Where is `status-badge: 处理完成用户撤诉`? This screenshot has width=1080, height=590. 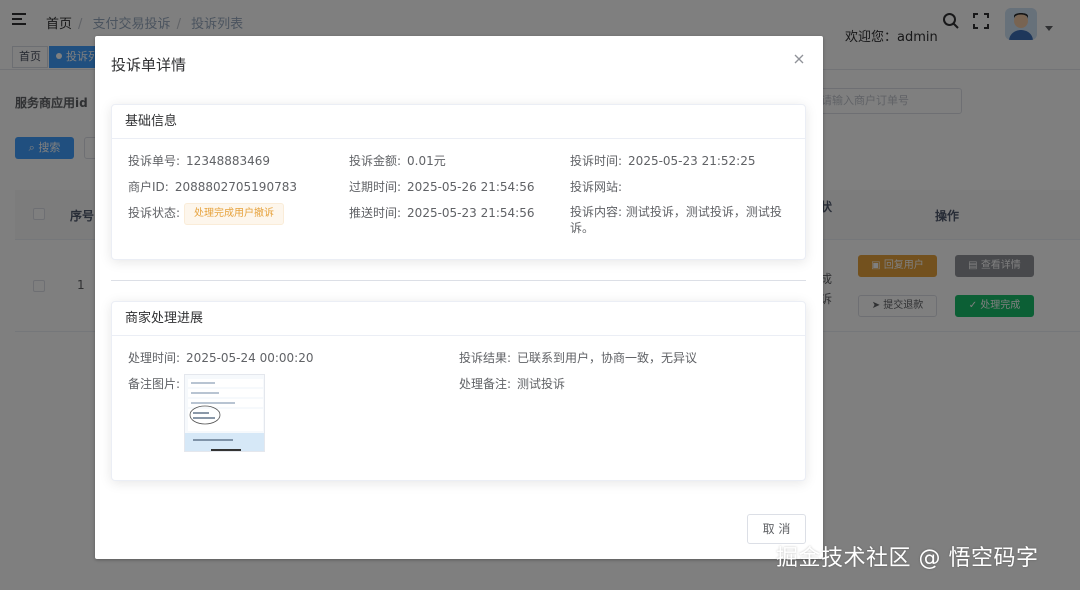 status-badge: 处理完成用户撤诉 is located at coordinates (234, 214).